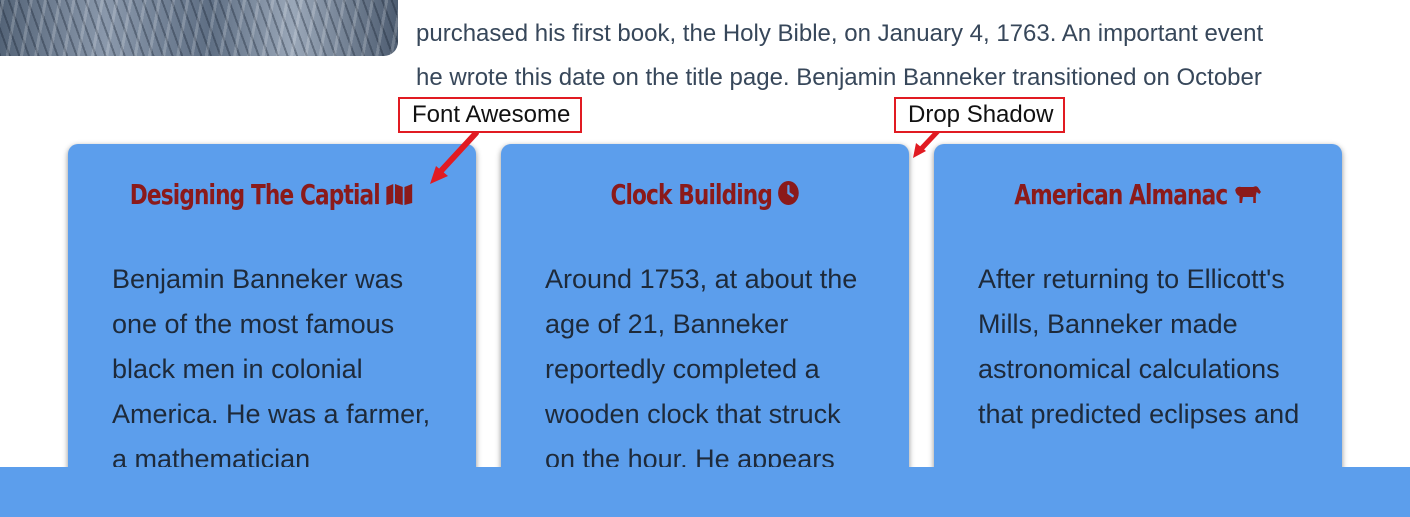 The width and height of the screenshot is (1410, 517). Describe the element at coordinates (691, 194) in the screenshot. I see `card-title-text: Clock Building` at that location.